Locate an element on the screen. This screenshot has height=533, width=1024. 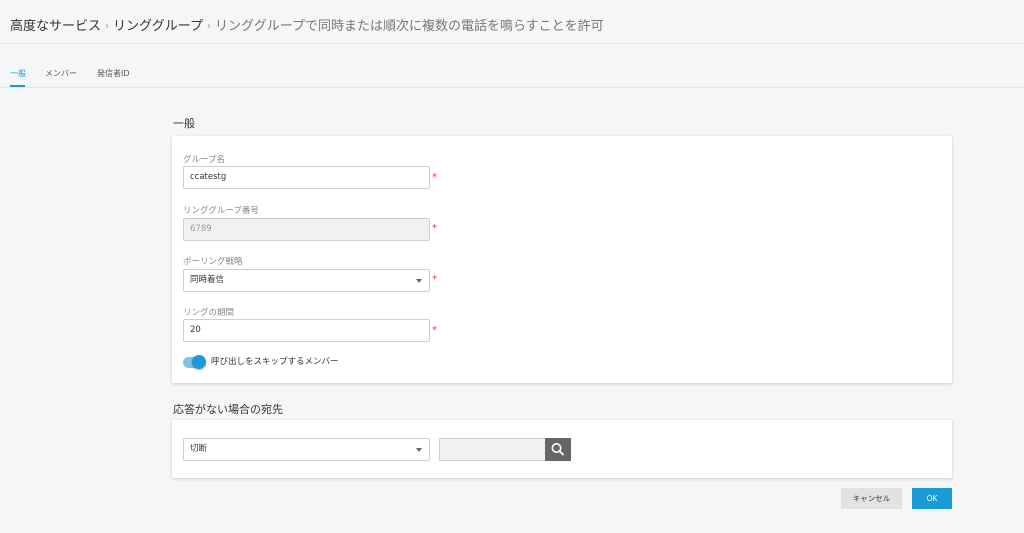
ring-group-number-label: リンググループ番号 is located at coordinates (221, 211).